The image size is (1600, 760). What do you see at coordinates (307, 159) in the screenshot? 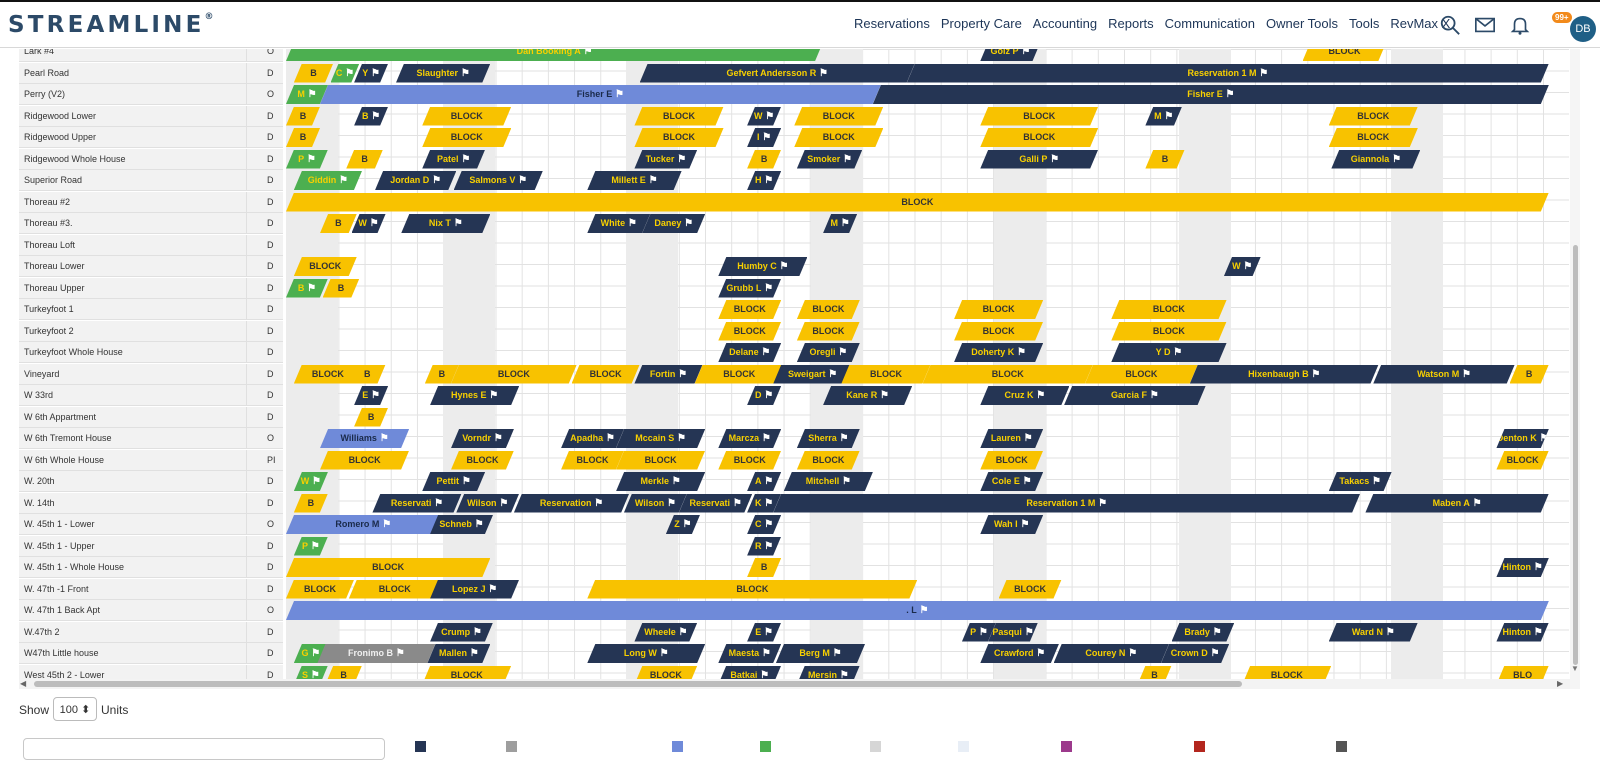
I see `reservation-bar: P` at bounding box center [307, 159].